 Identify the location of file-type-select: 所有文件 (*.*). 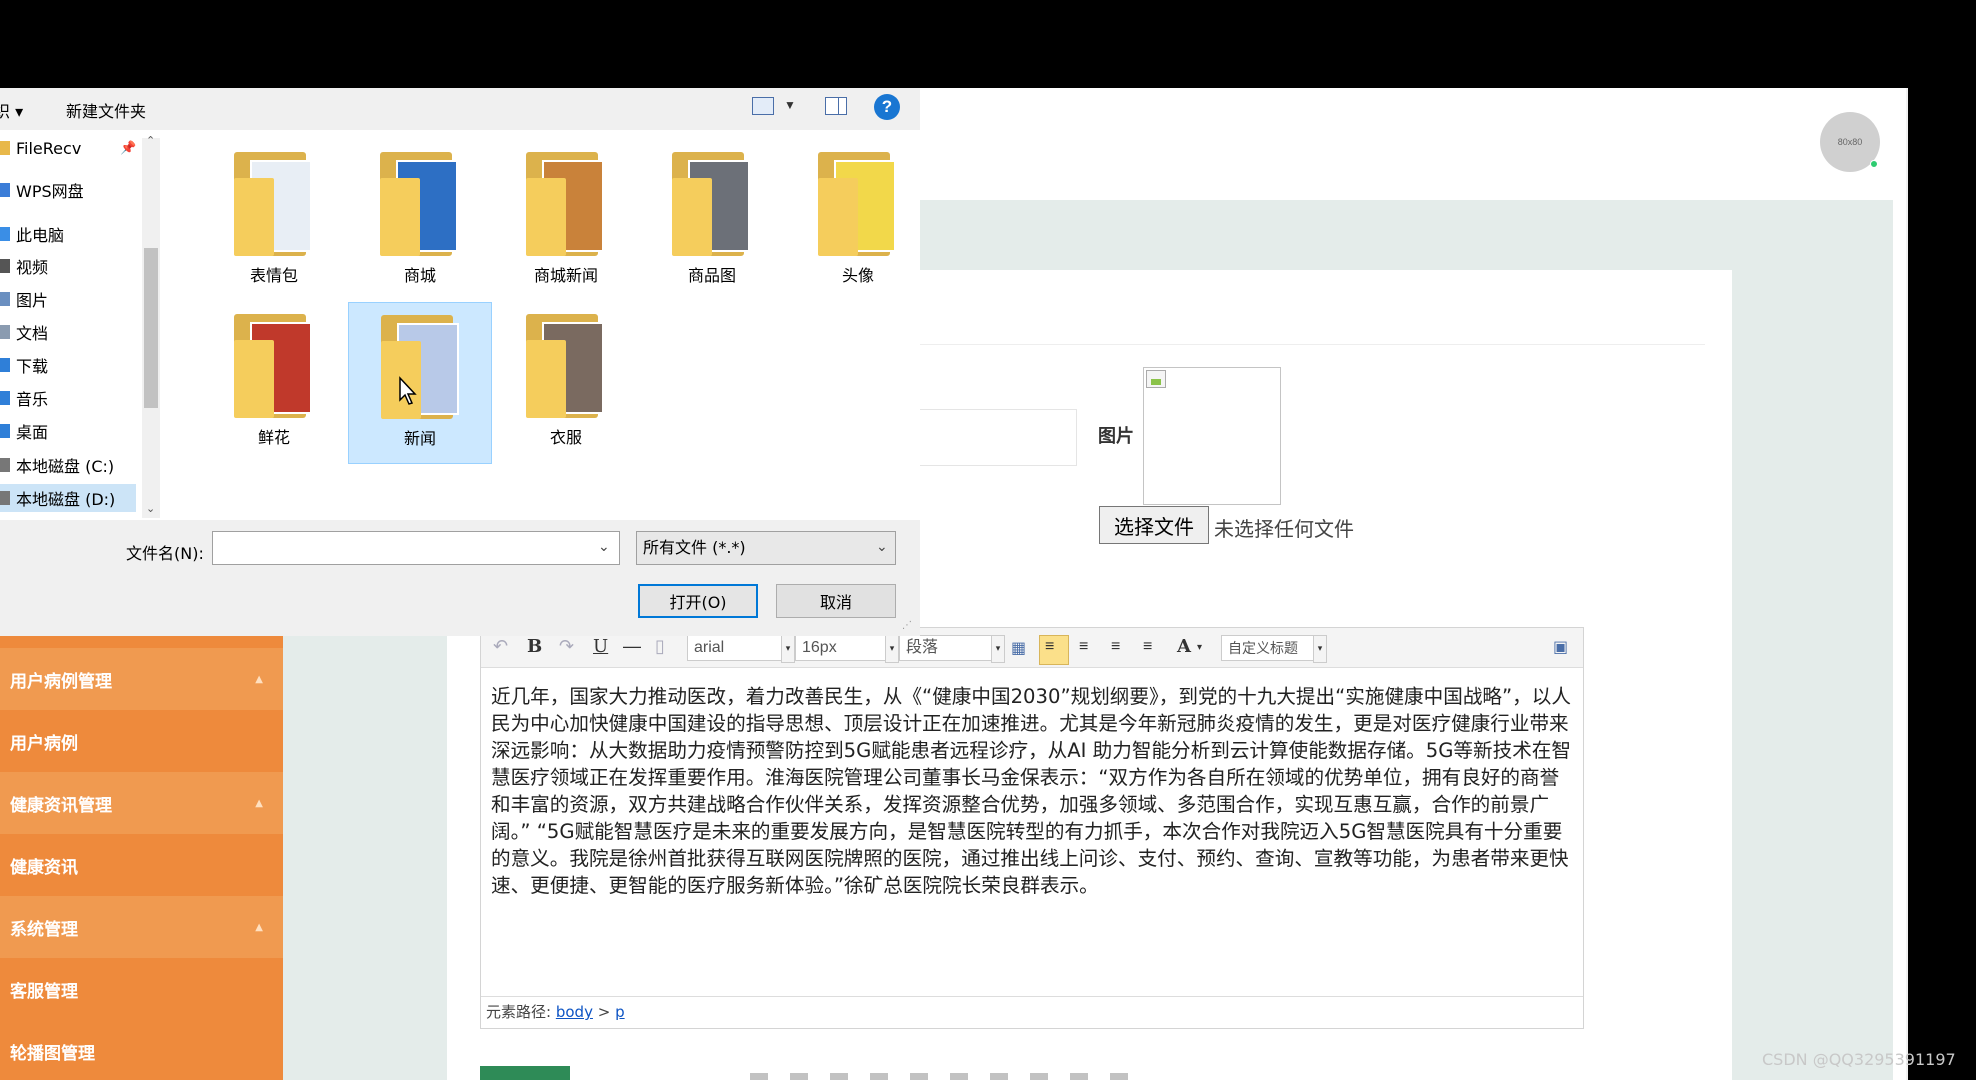
(766, 548).